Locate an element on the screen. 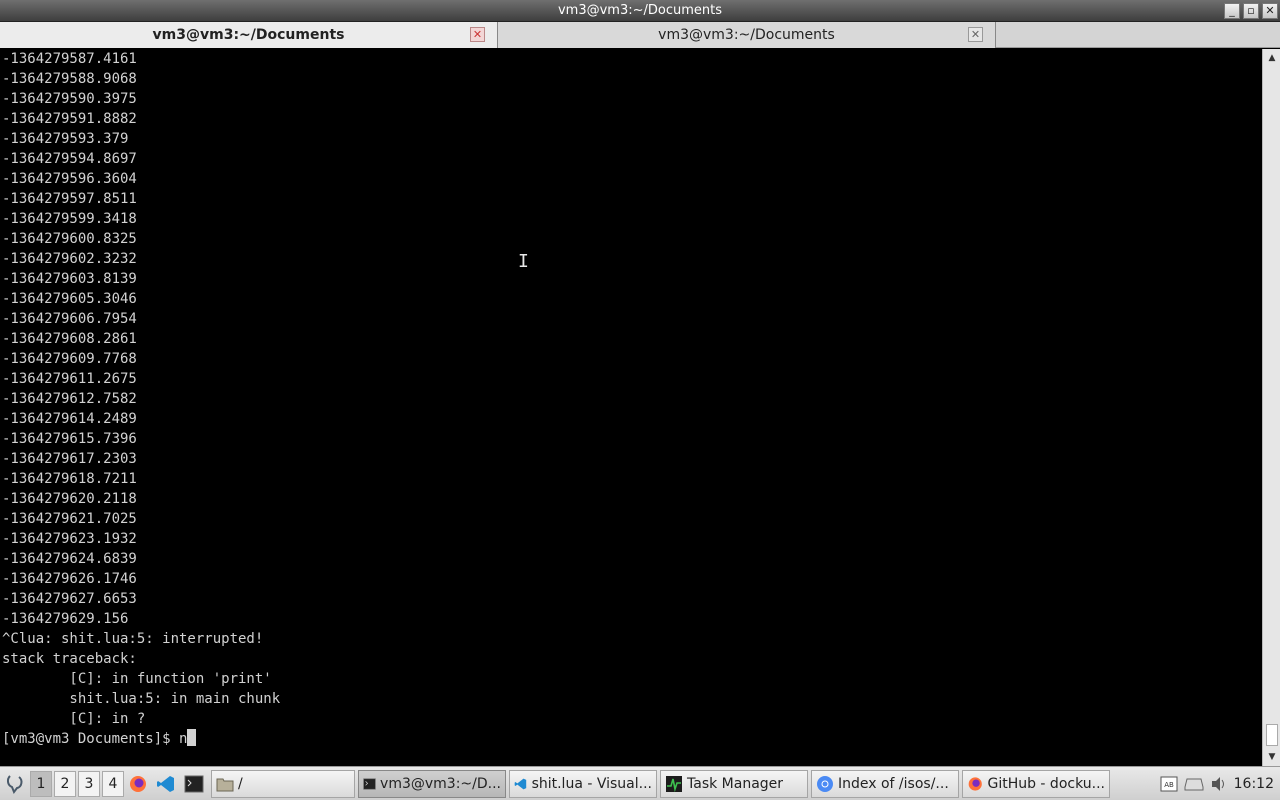 The image size is (1280, 800). workspace-switcher: 1234 is located at coordinates (76, 783).